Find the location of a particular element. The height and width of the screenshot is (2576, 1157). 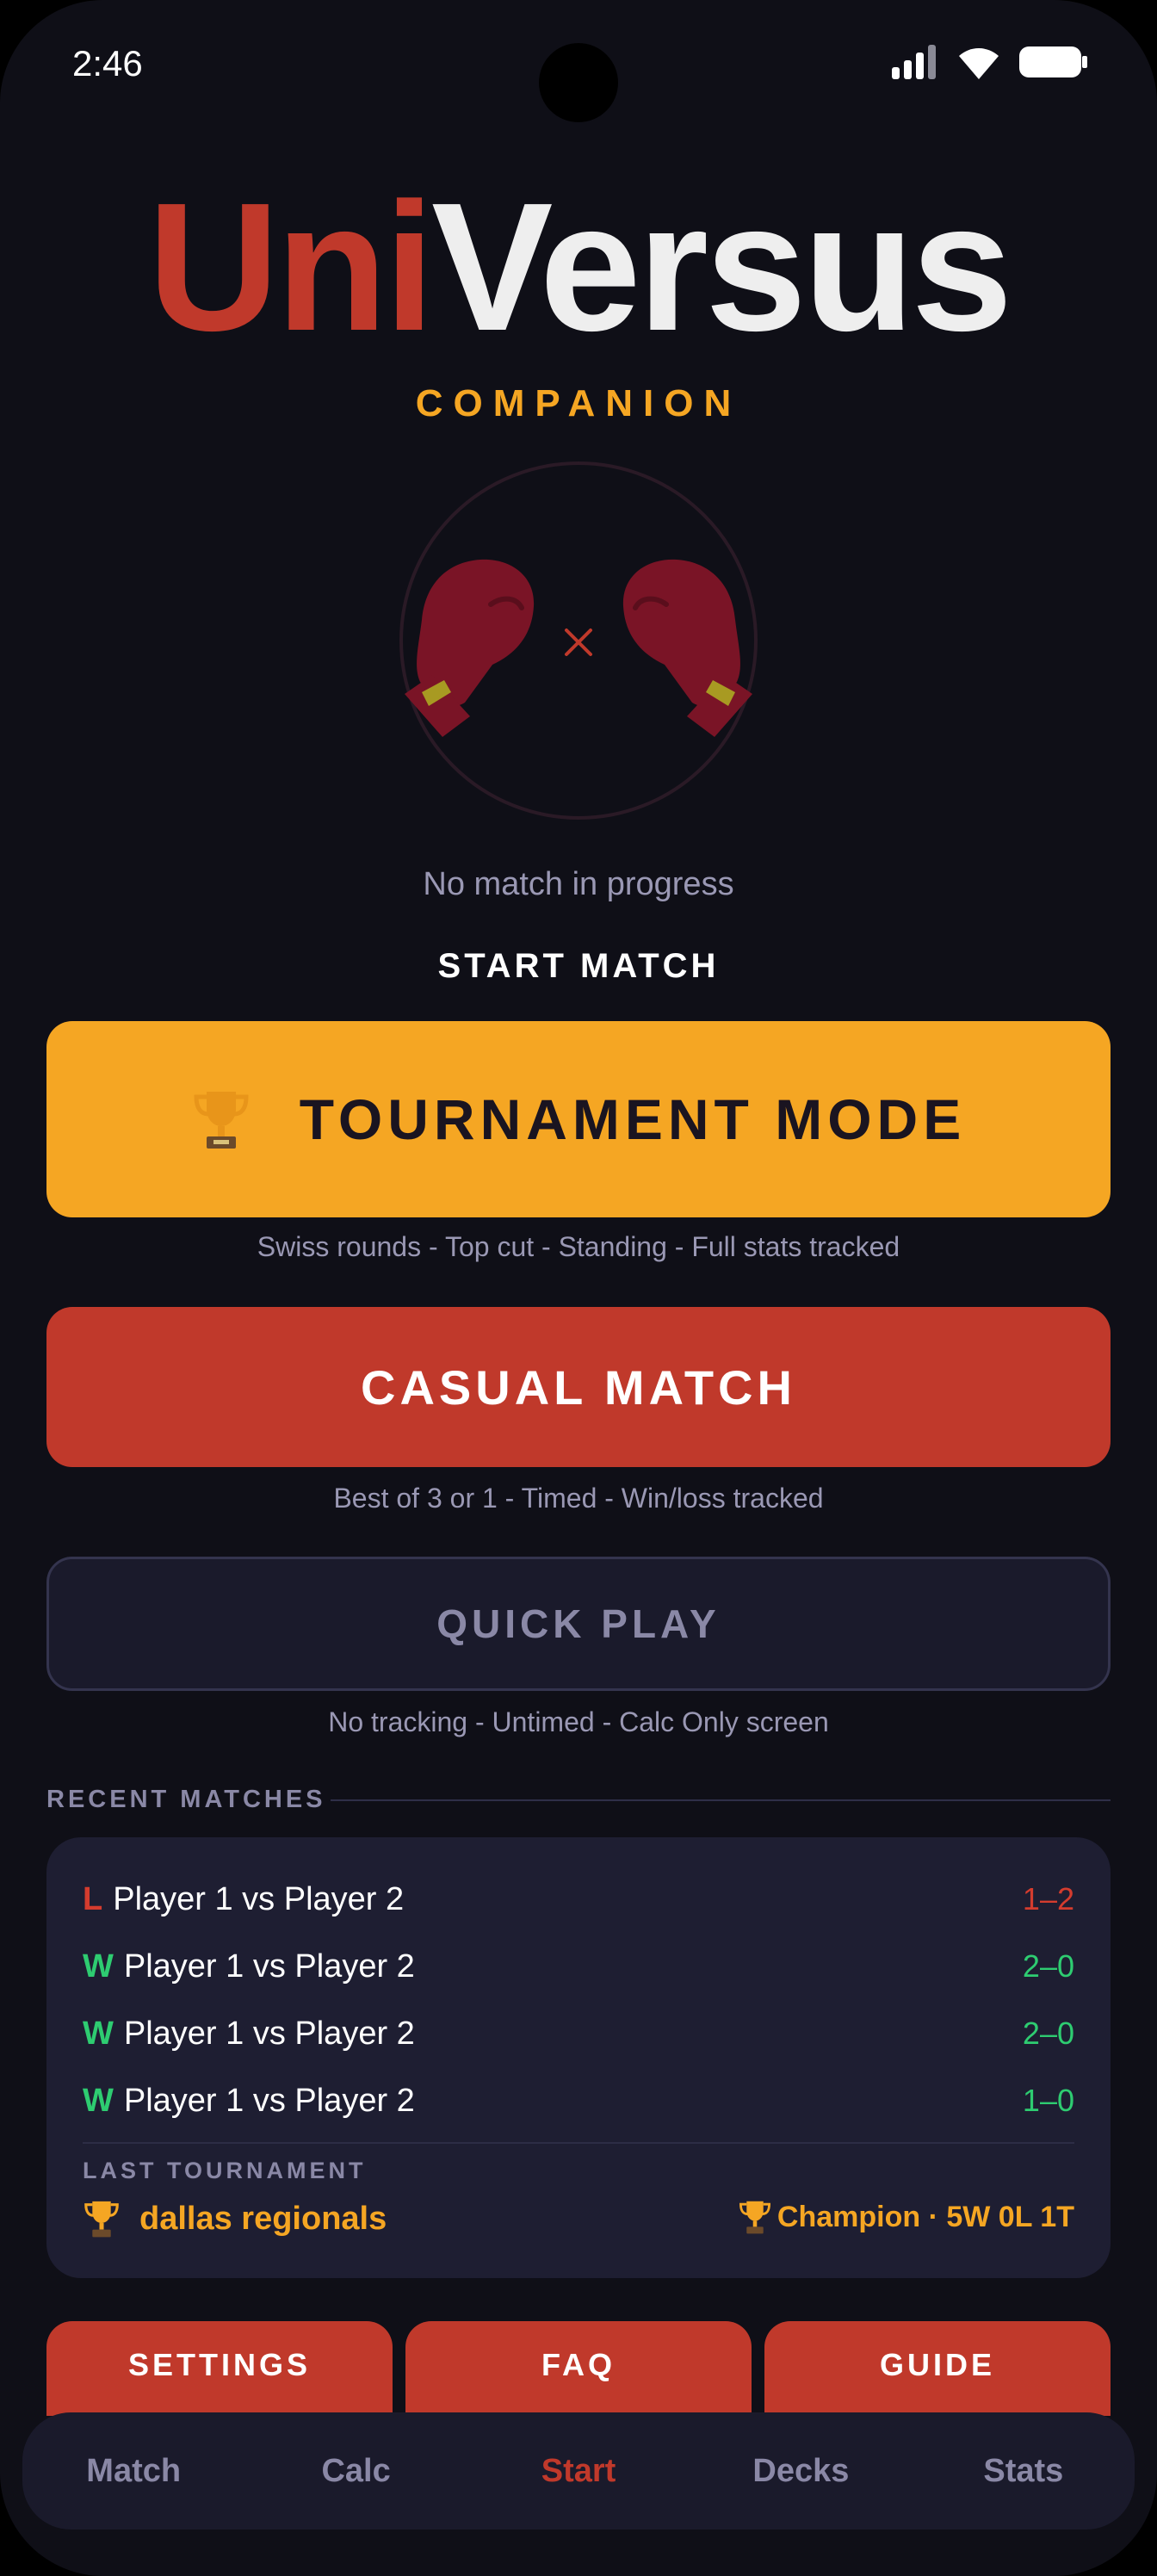

nav-item-decks: Decks is located at coordinates (801, 2471).